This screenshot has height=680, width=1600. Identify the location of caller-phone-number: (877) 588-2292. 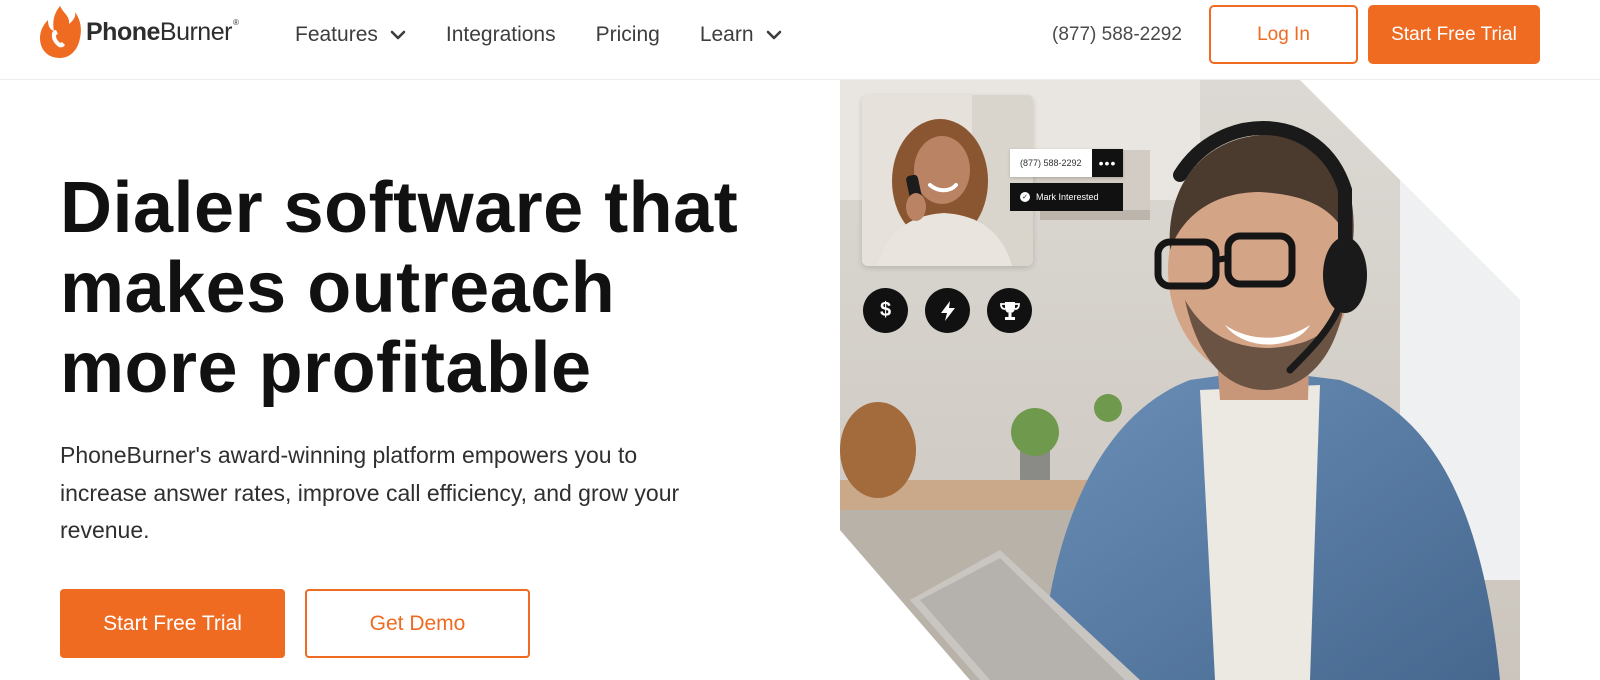
(1051, 163).